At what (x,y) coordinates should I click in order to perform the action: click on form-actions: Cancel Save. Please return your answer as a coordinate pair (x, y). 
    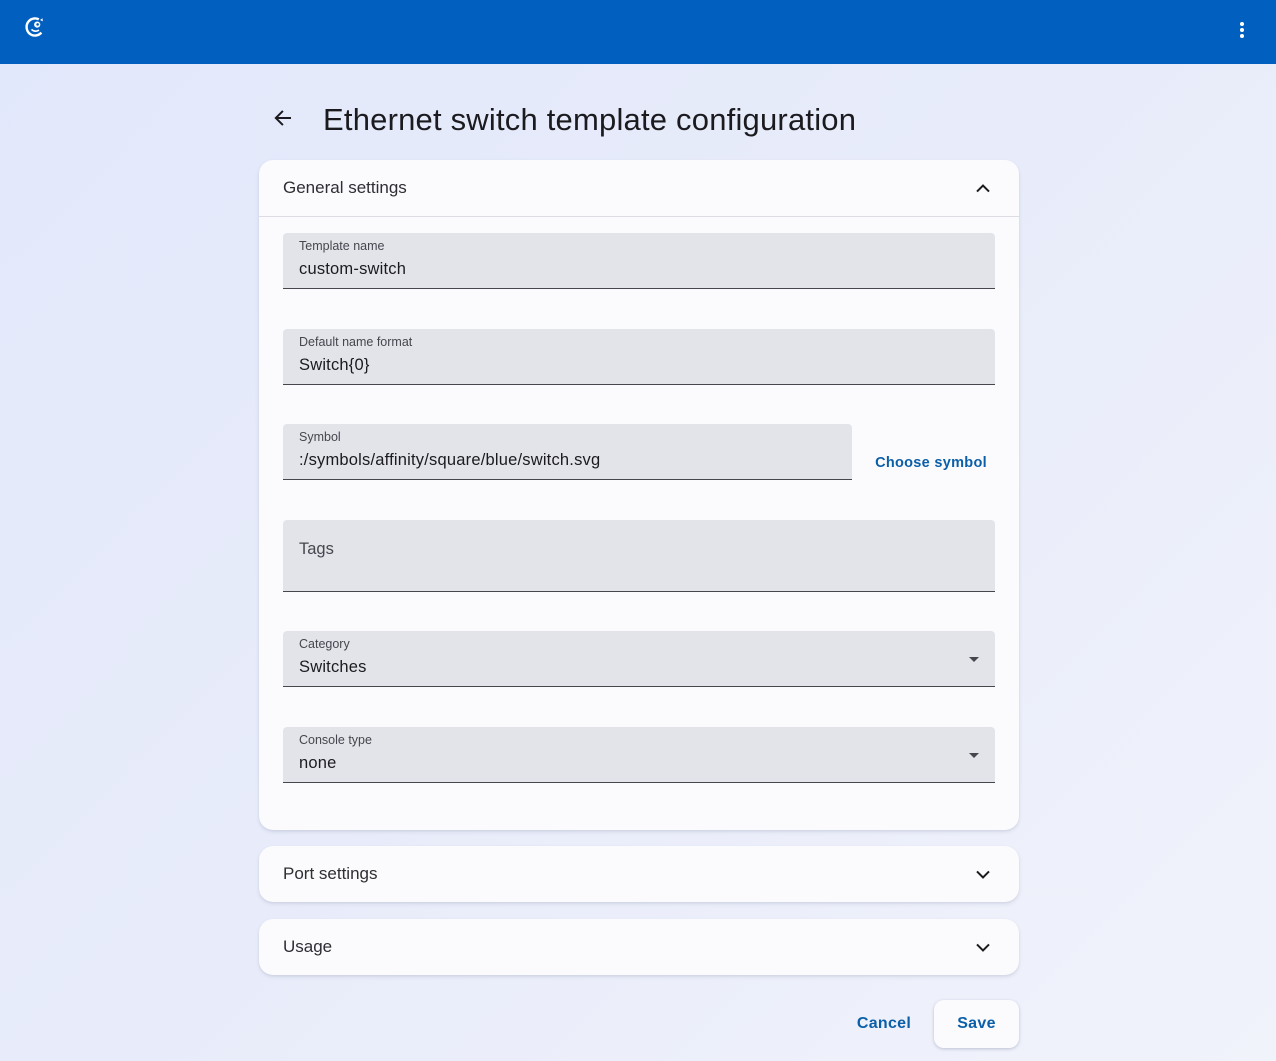
    Looking at the image, I should click on (928, 1024).